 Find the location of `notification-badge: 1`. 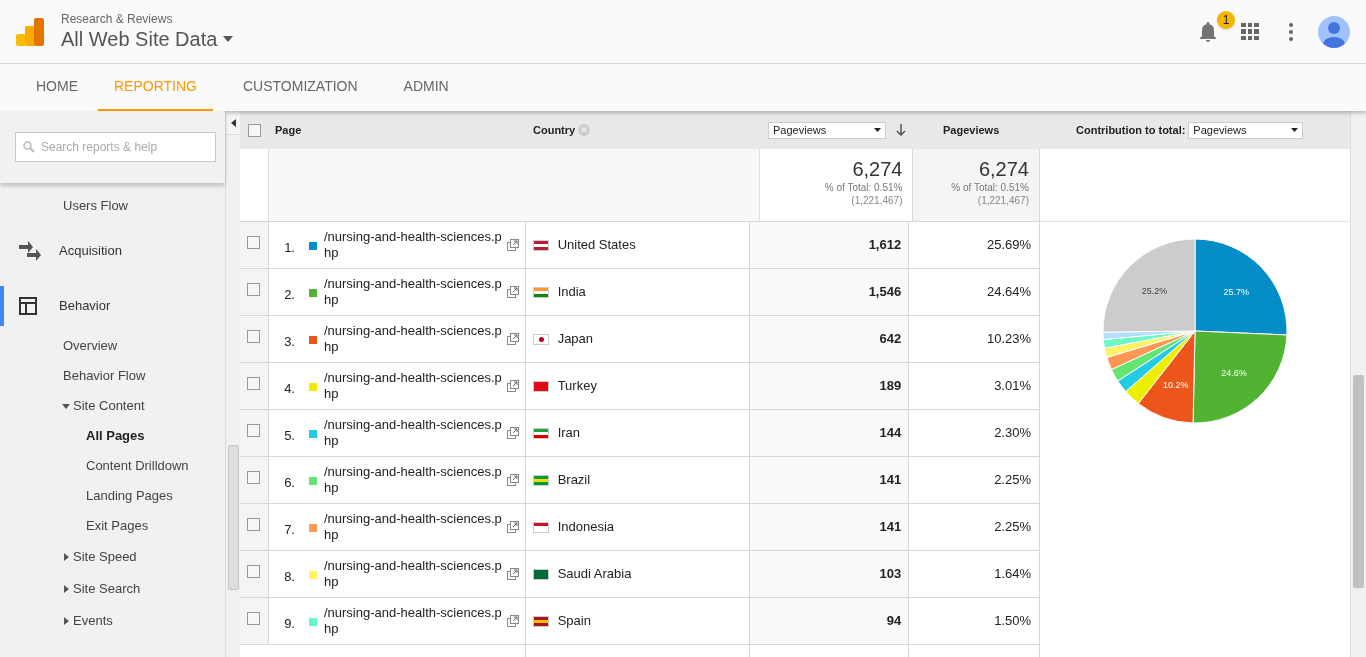

notification-badge: 1 is located at coordinates (1226, 19).